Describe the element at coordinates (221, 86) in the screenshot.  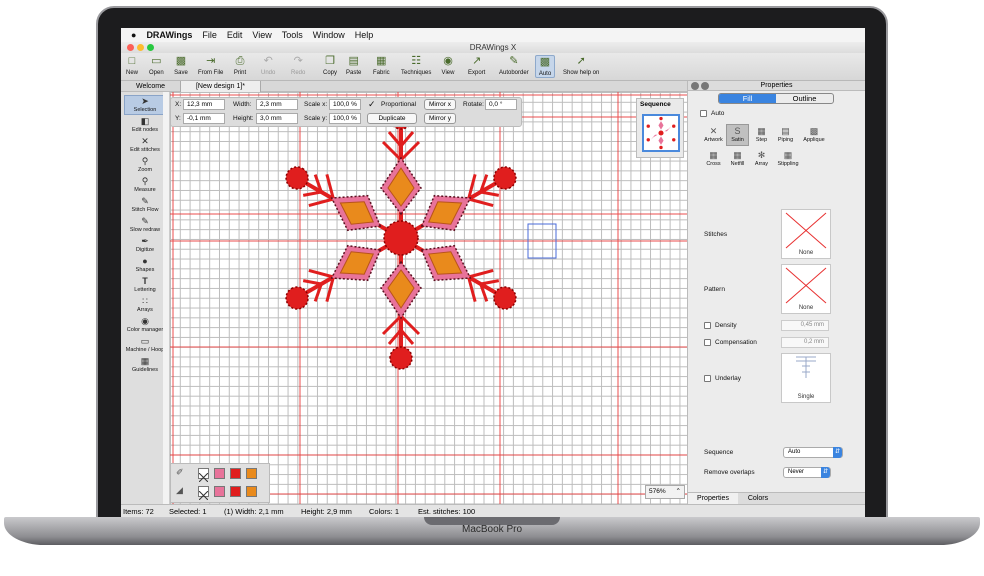
I see `tab-new-design: [New design 1]*` at that location.